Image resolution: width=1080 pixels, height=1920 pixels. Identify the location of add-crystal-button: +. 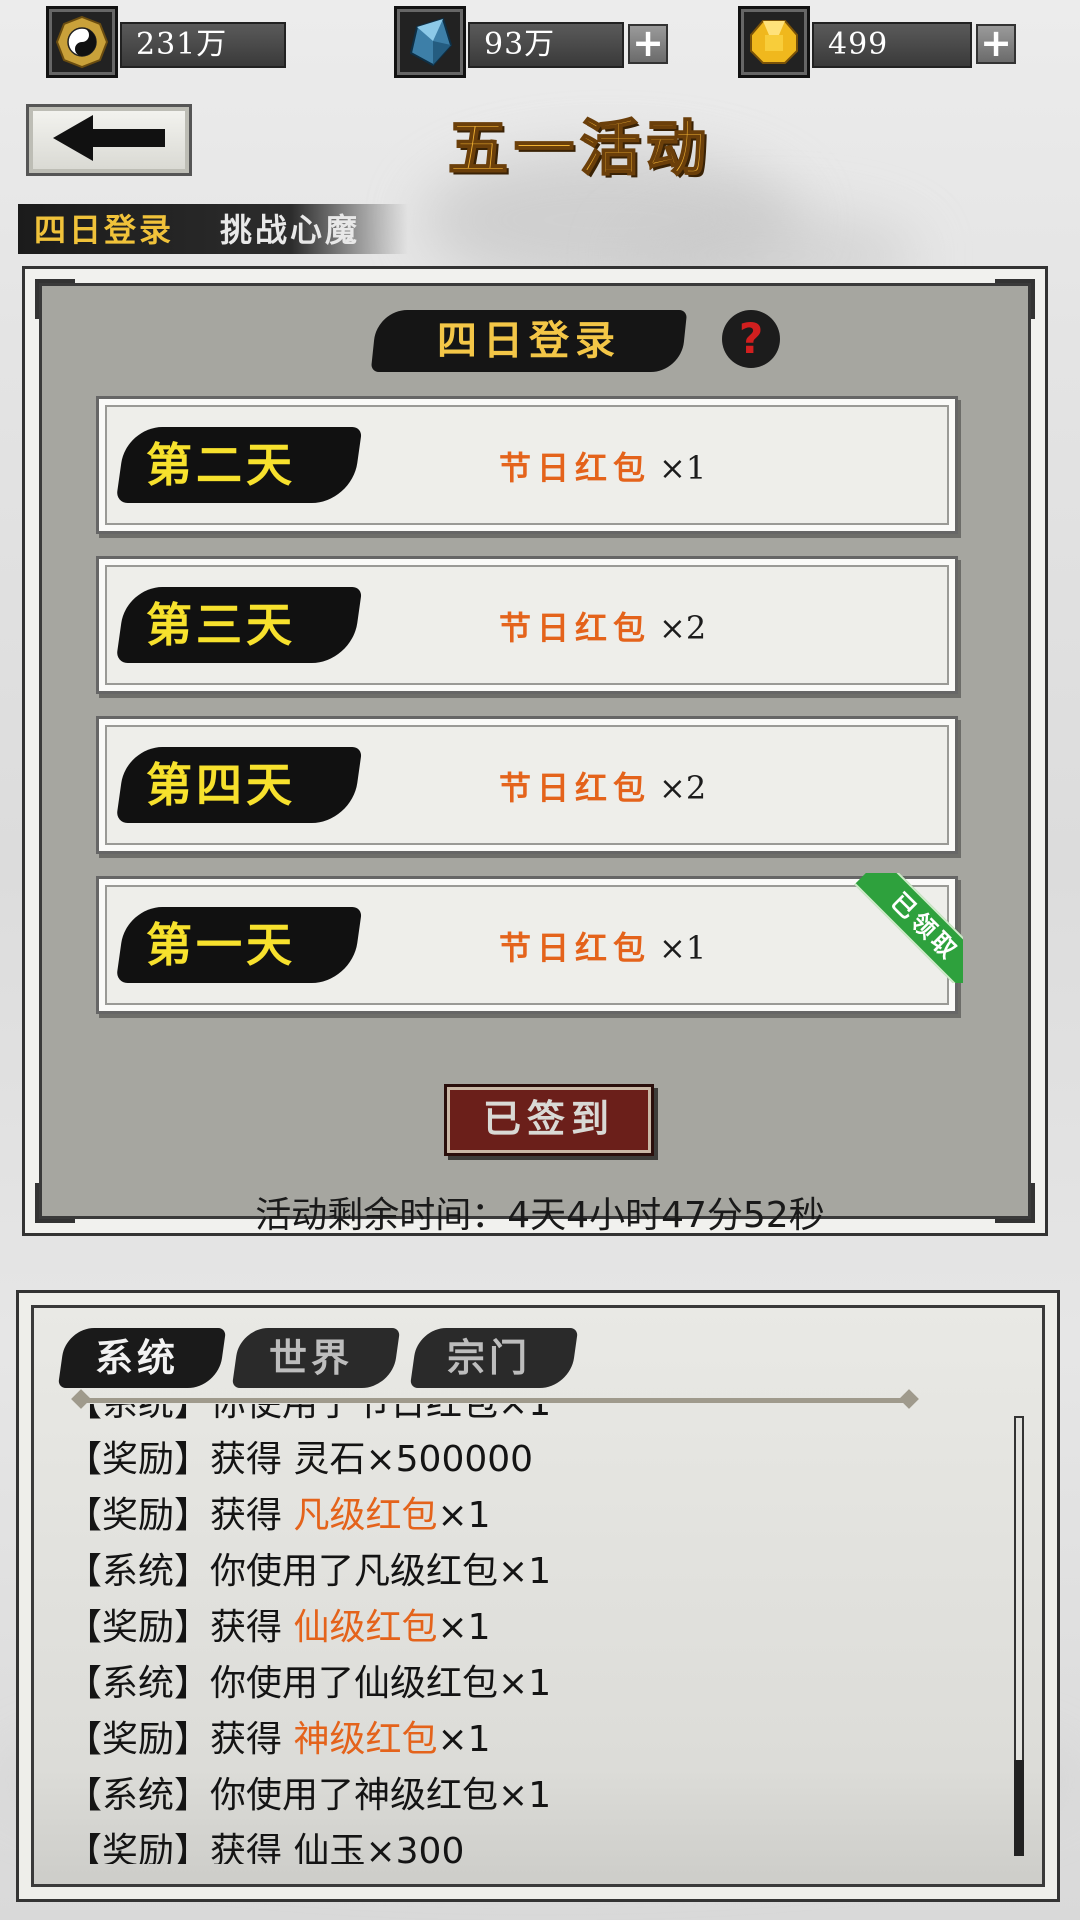
(648, 44).